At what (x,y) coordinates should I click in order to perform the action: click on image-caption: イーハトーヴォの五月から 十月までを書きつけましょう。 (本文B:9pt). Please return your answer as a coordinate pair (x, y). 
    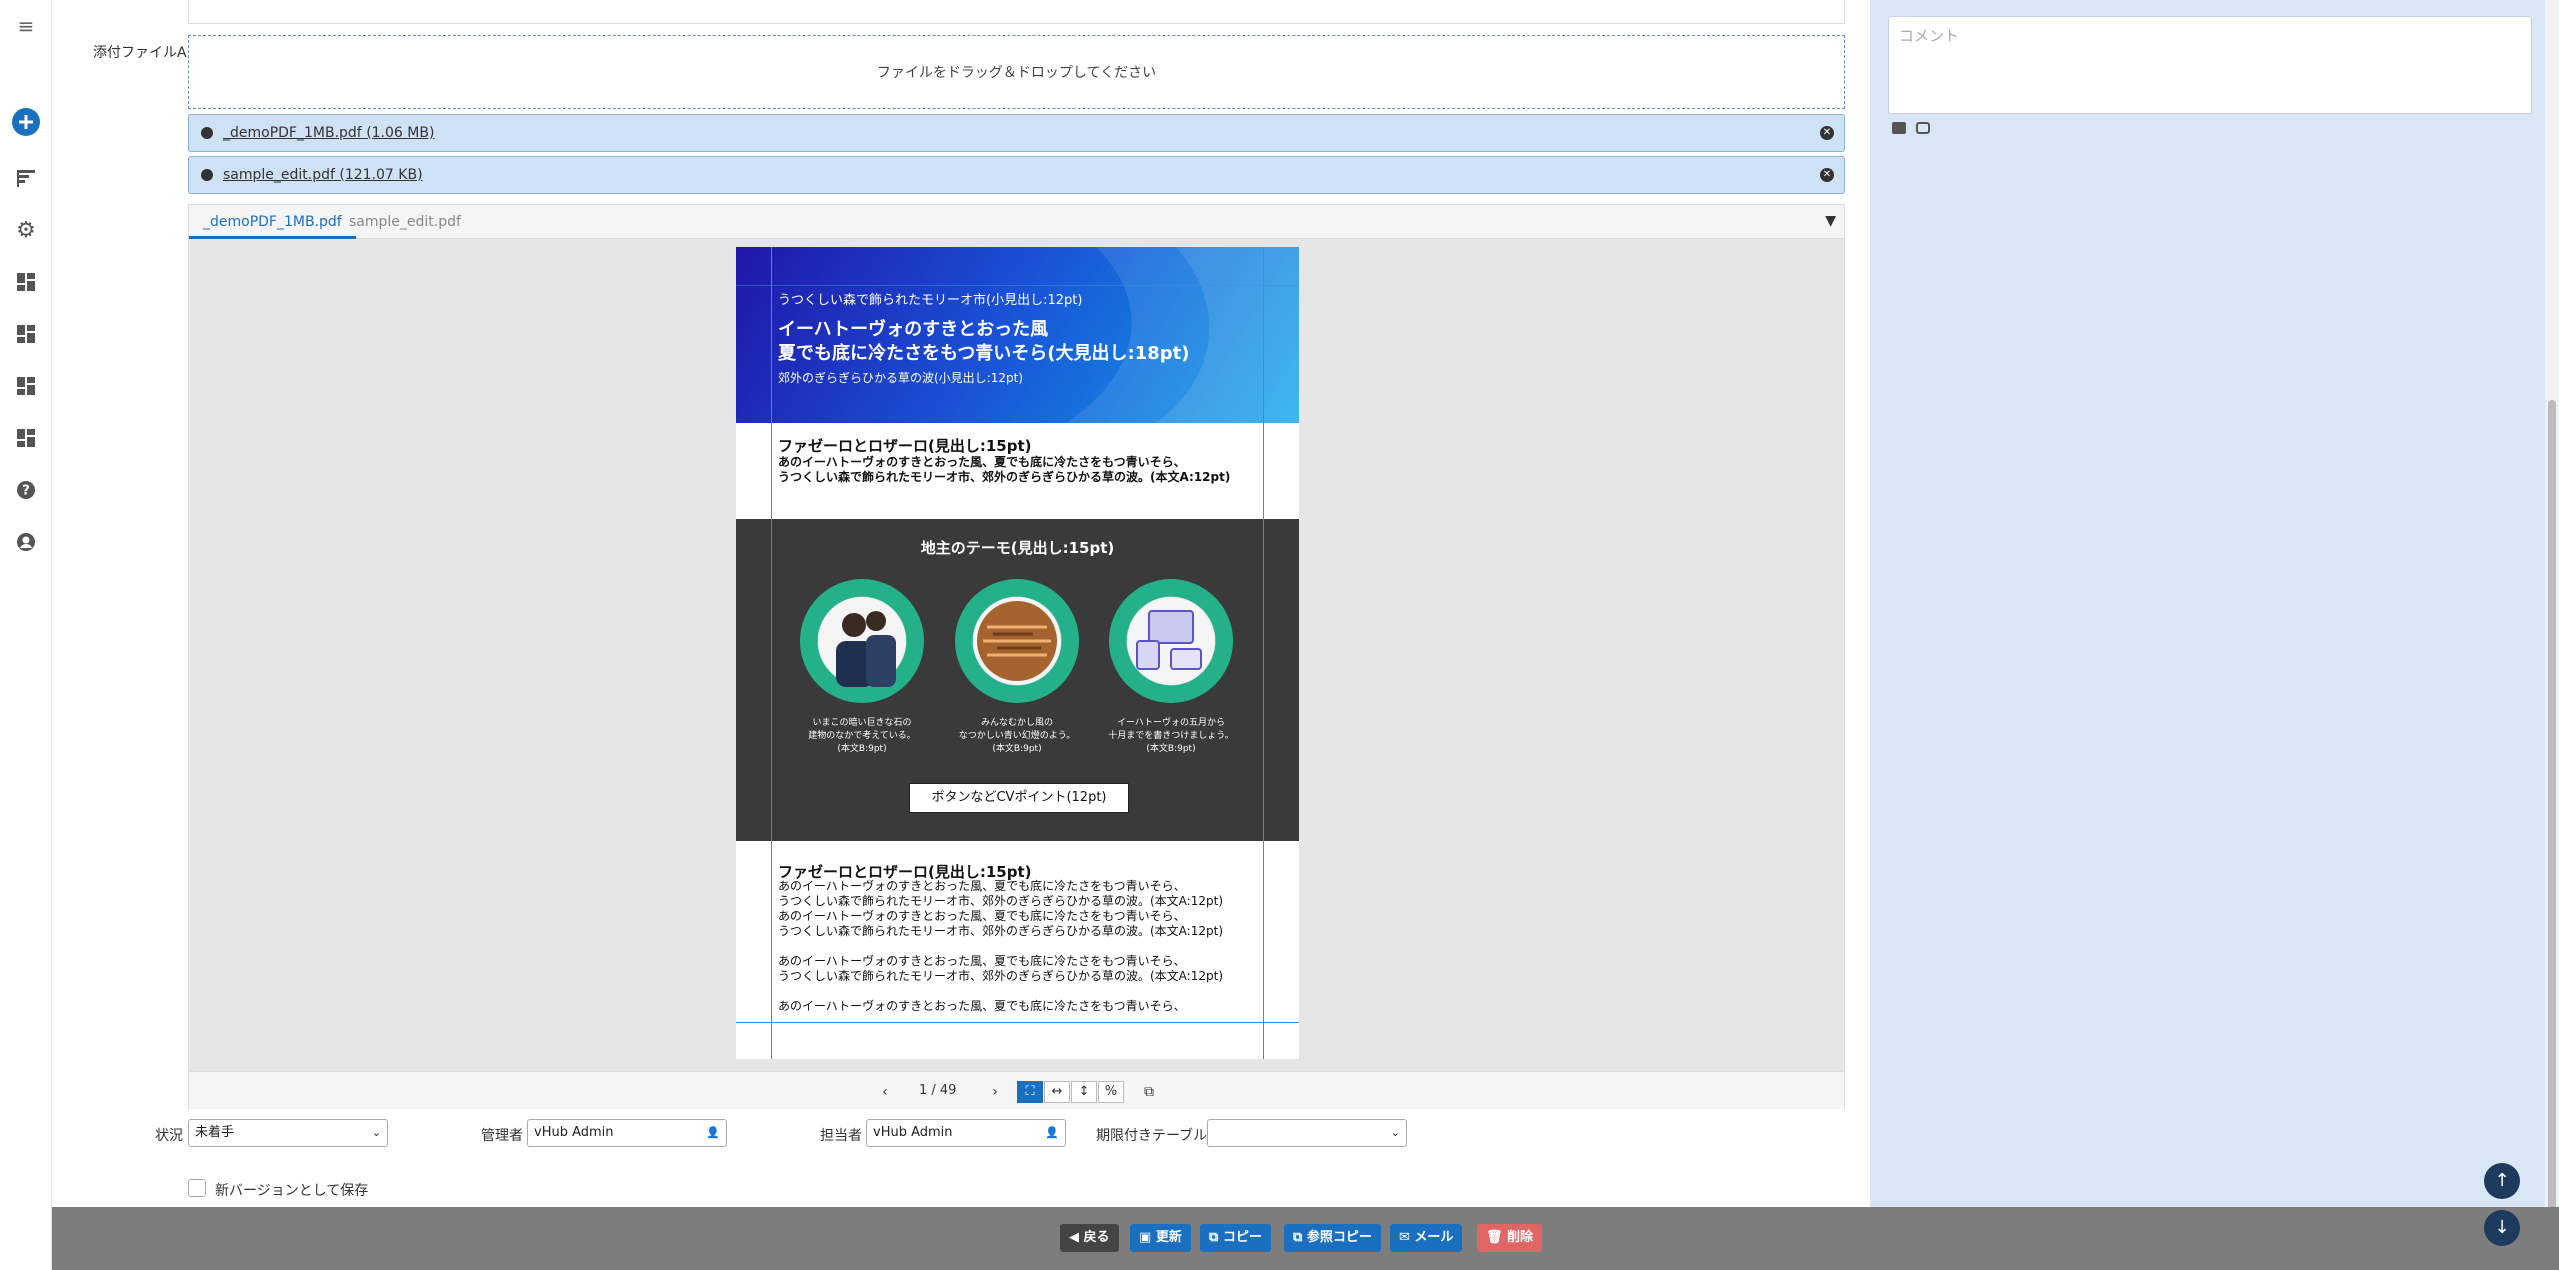
    Looking at the image, I should click on (1171, 736).